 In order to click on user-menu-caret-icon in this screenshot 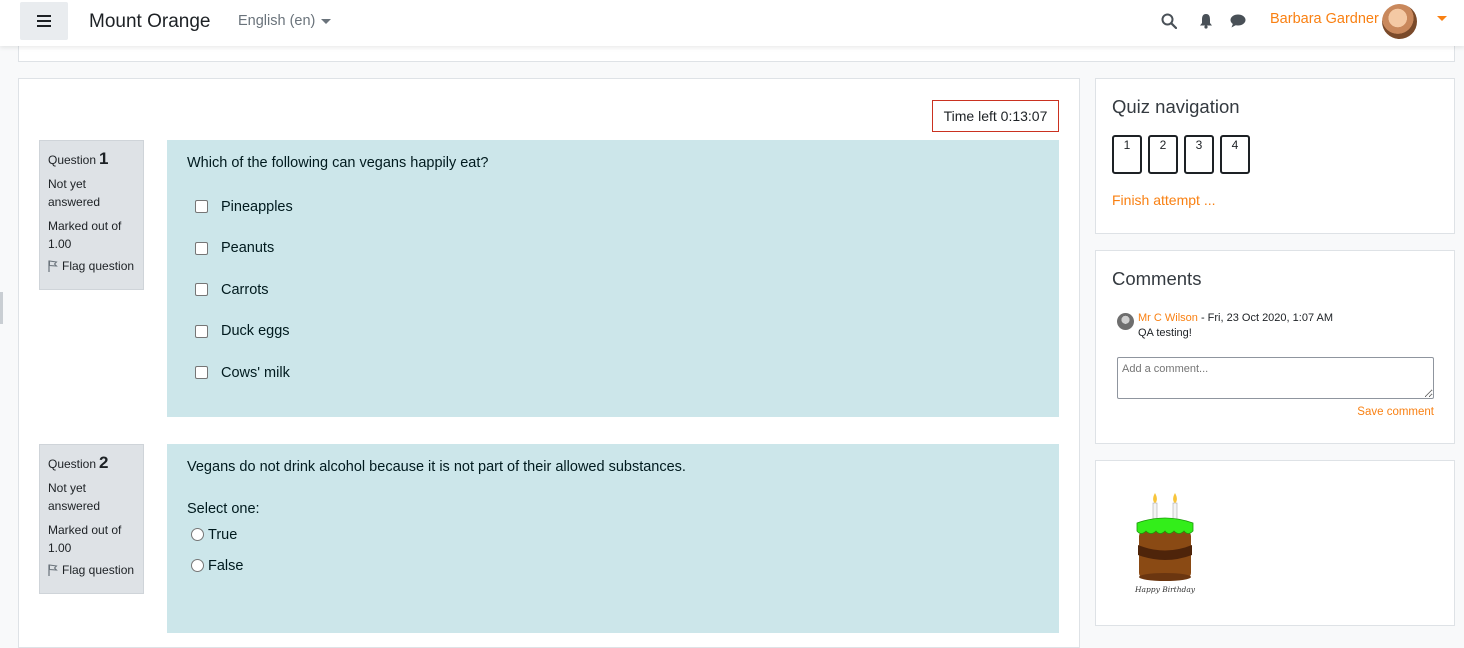, I will do `click(1442, 18)`.